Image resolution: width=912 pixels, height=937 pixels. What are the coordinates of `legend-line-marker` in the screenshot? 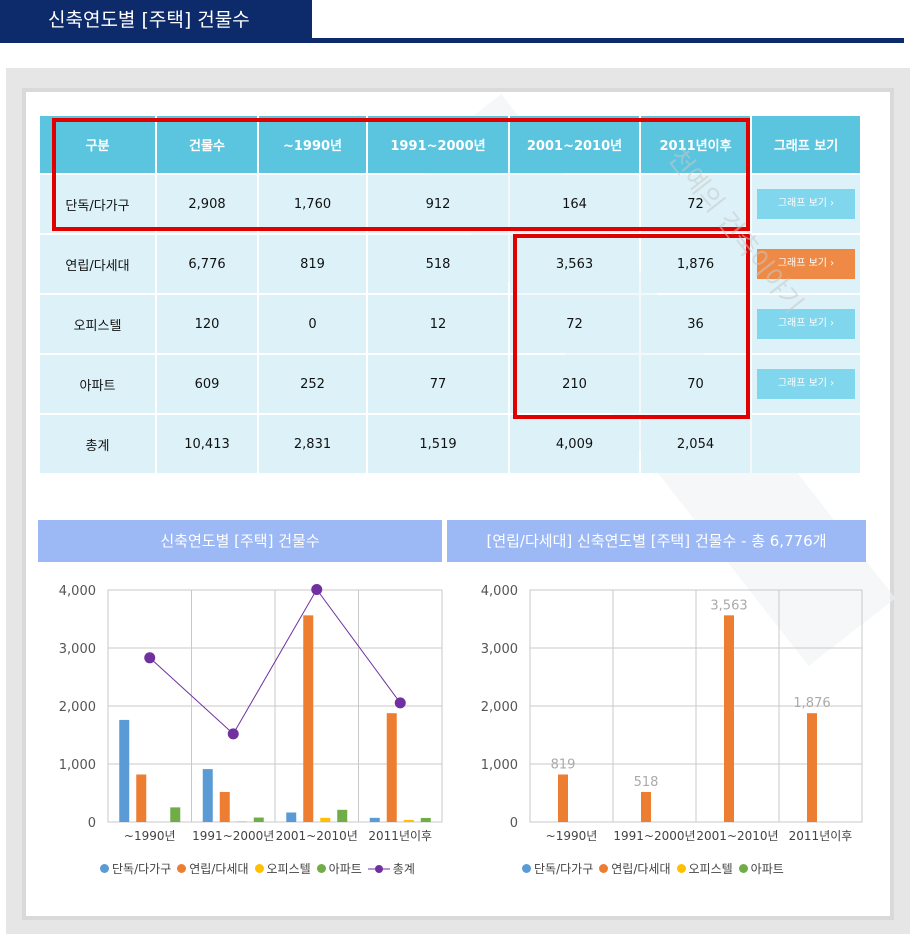 It's located at (378, 868).